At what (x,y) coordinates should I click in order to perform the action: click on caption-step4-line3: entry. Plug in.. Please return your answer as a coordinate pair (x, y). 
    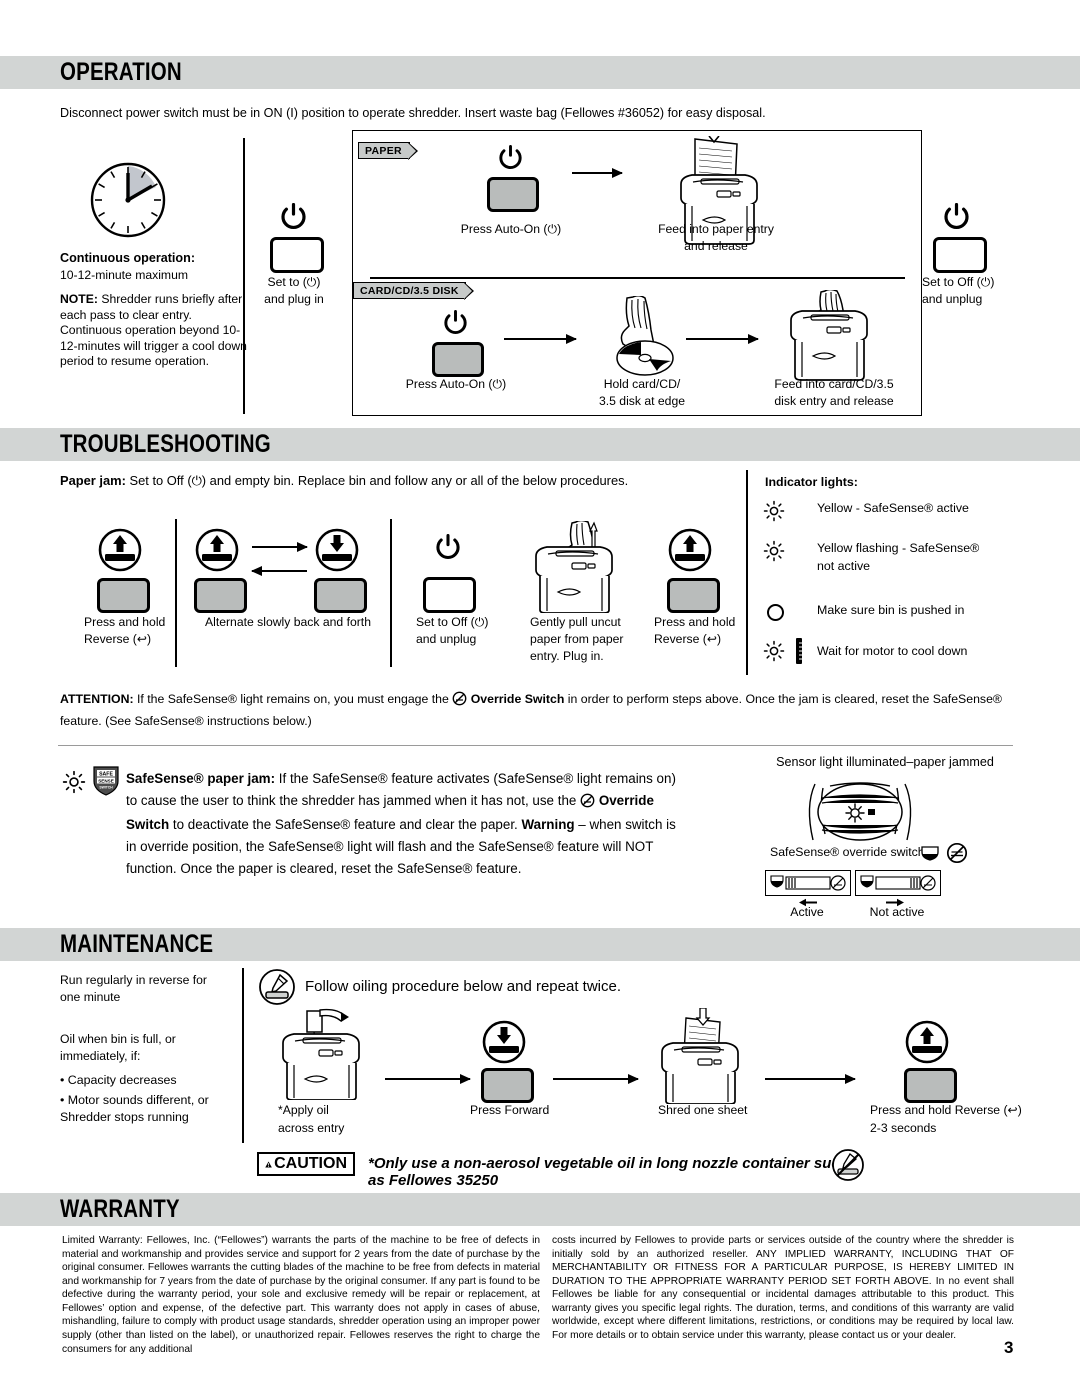
    Looking at the image, I should click on (567, 656).